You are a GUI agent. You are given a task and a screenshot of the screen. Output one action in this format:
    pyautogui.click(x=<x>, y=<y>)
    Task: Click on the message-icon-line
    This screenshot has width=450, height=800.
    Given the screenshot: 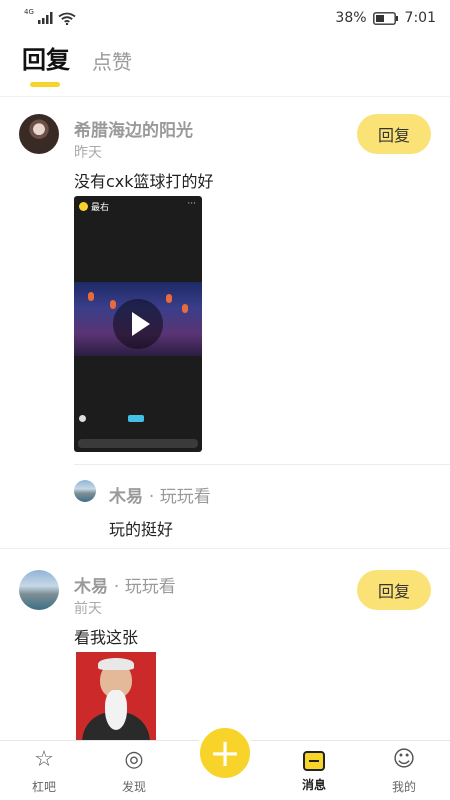 What is the action you would take?
    pyautogui.click(x=314, y=761)
    